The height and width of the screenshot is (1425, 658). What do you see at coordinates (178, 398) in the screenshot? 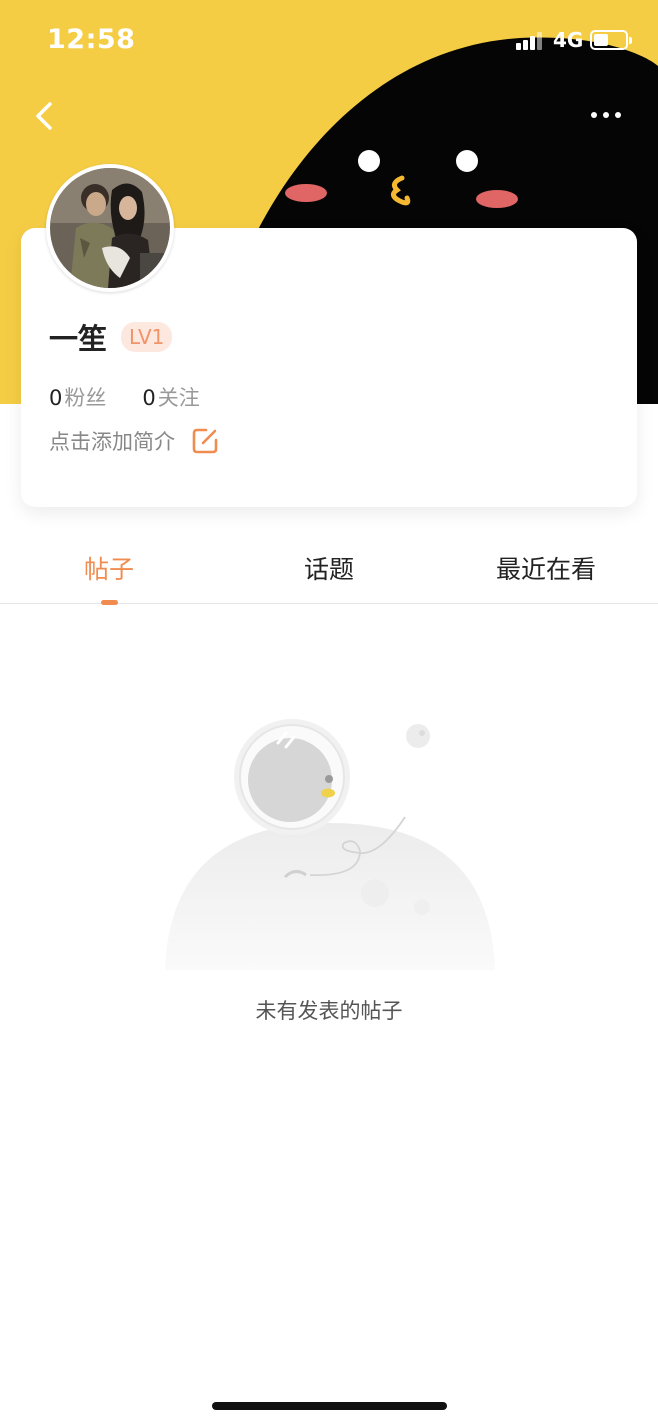
I see `following-label: 关注` at bounding box center [178, 398].